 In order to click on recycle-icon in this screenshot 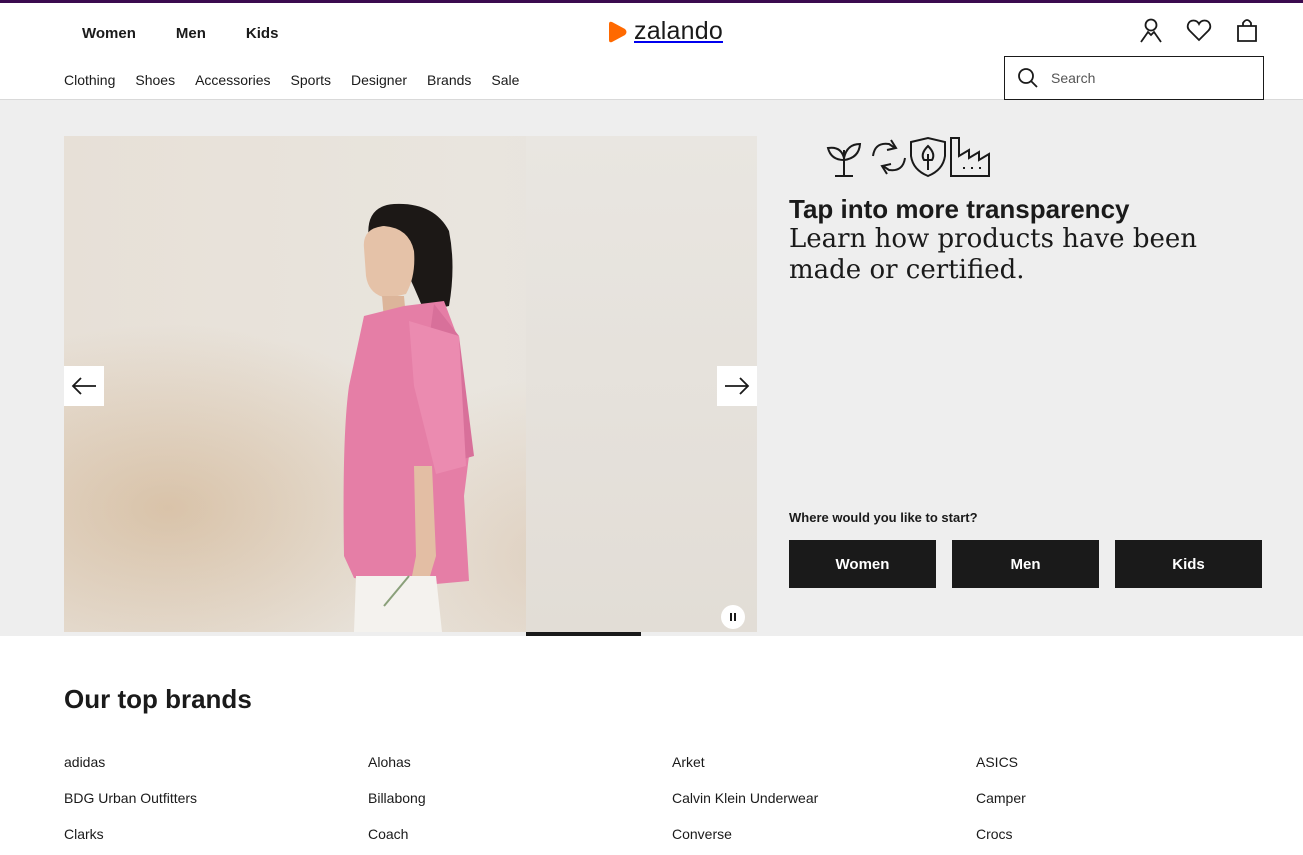, I will do `click(889, 157)`.